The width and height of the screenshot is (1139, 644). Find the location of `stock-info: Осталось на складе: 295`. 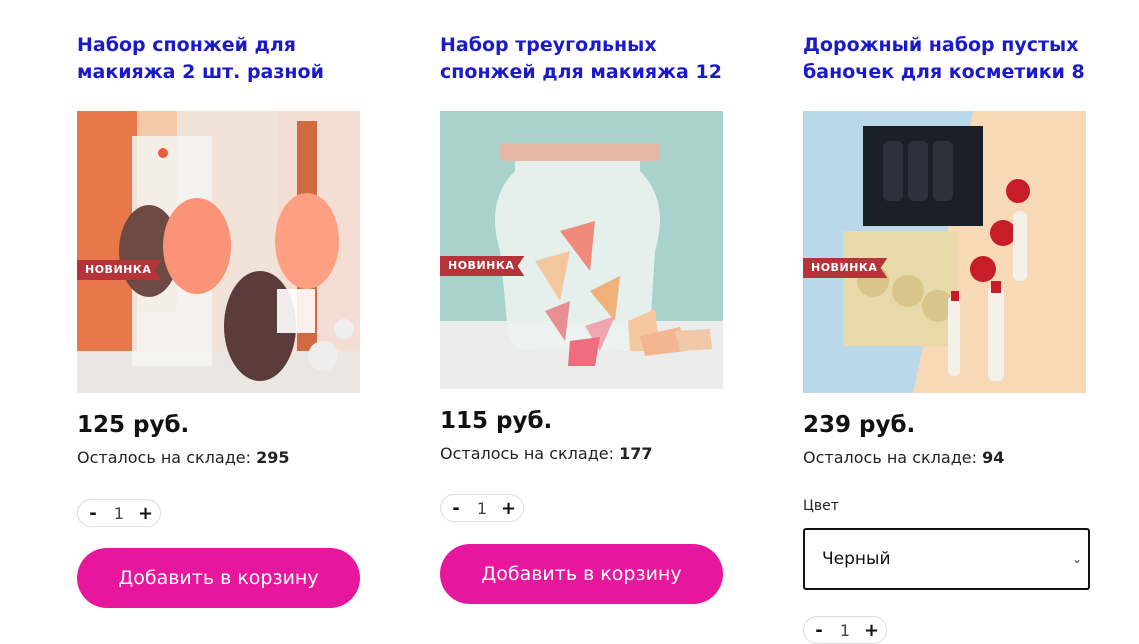

stock-info: Осталось на складе: 295 is located at coordinates (183, 457).